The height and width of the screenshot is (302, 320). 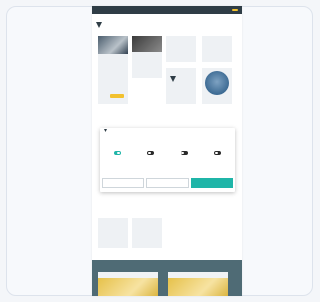 What do you see at coordinates (108, 25) in the screenshot?
I see `site-logo` at bounding box center [108, 25].